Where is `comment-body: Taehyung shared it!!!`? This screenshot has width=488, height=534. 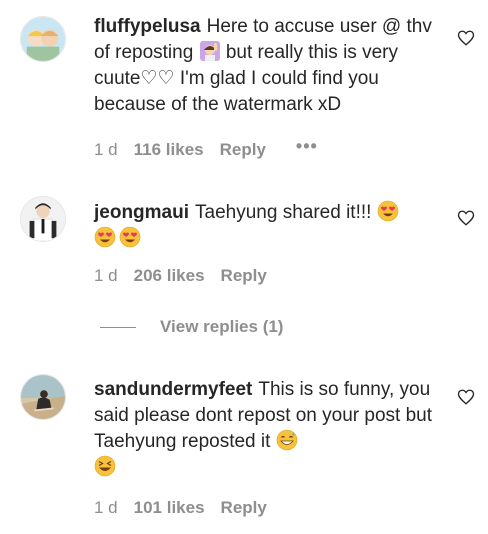
comment-body: Taehyung shared it!!! is located at coordinates (283, 212).